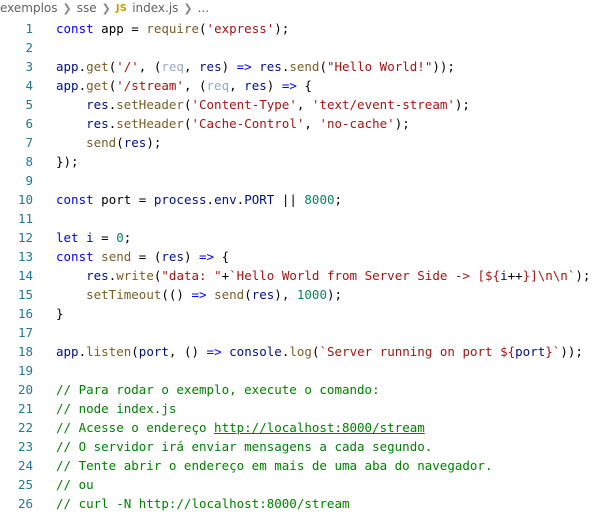 The image size is (611, 513). What do you see at coordinates (25, 313) in the screenshot?
I see `line-number: 16` at bounding box center [25, 313].